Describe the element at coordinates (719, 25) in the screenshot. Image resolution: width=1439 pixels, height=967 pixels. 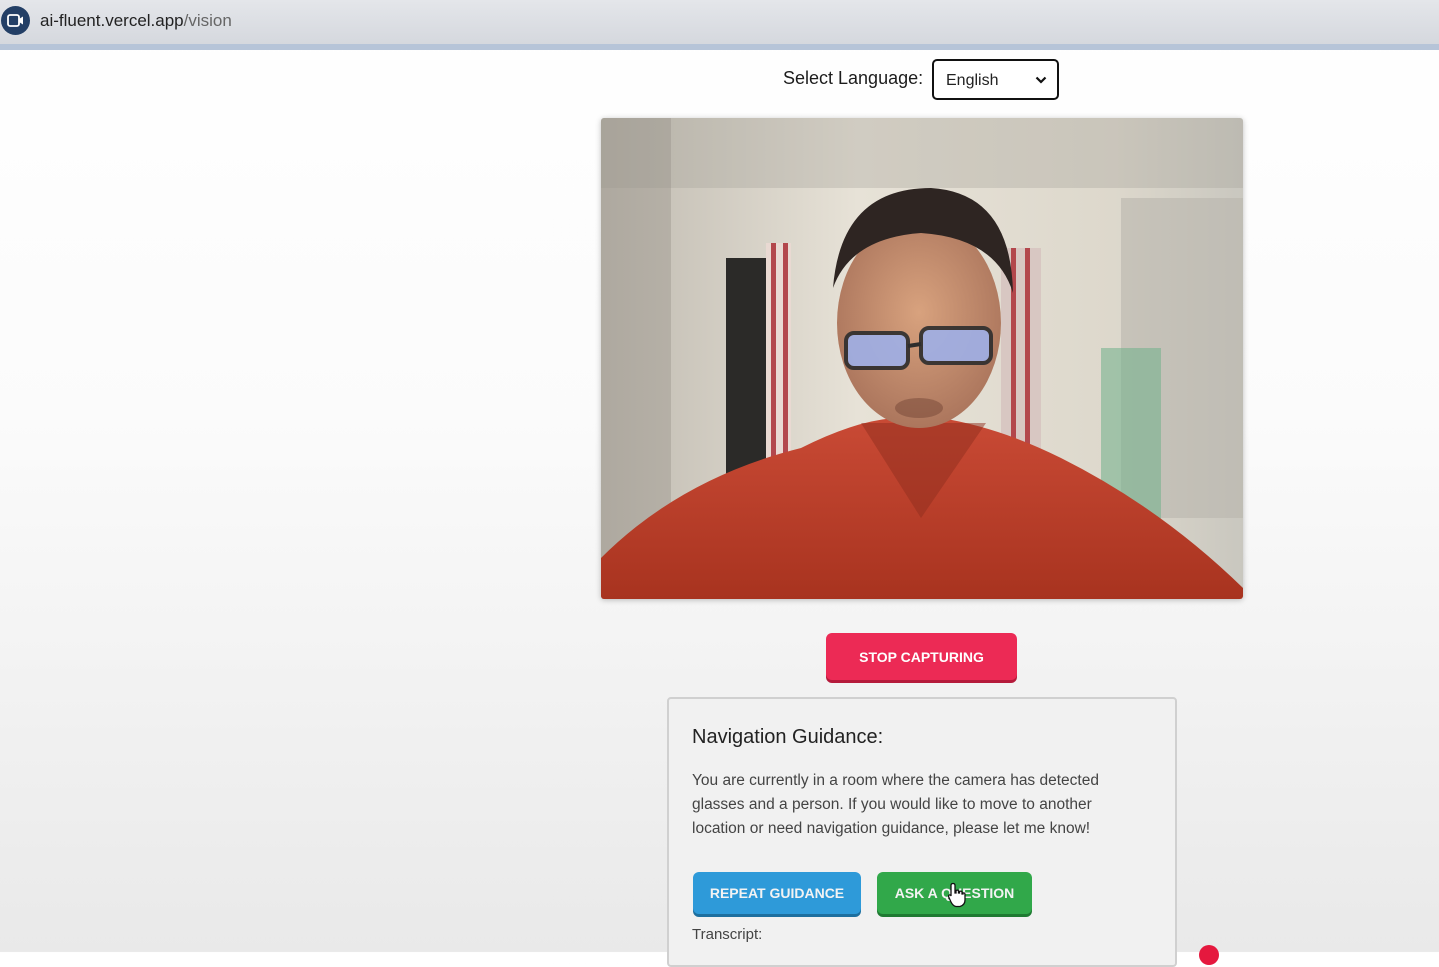
I see `browser-address-bar: ai-fluent.vercel.app/vision` at that location.